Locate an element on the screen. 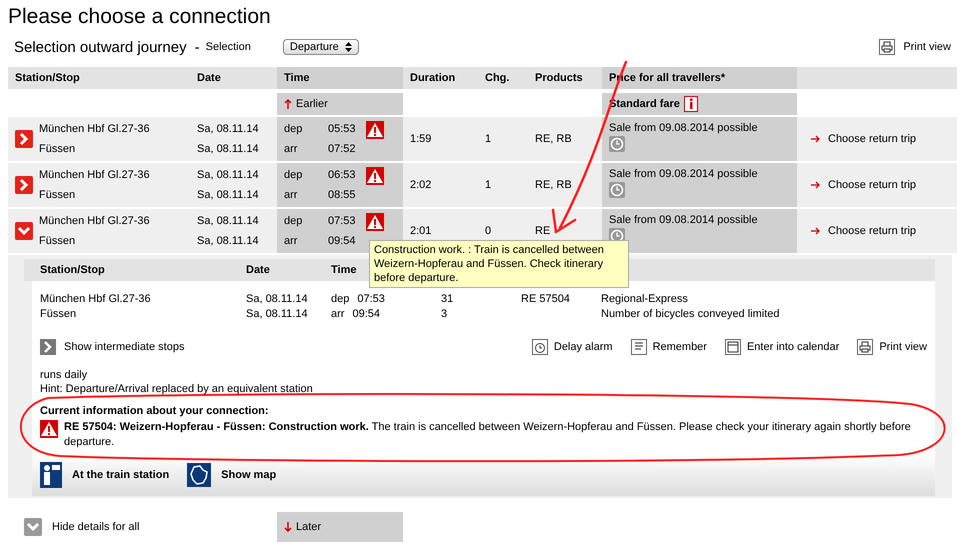 The height and width of the screenshot is (556, 957). action-link: Enter into calendar is located at coordinates (793, 347).